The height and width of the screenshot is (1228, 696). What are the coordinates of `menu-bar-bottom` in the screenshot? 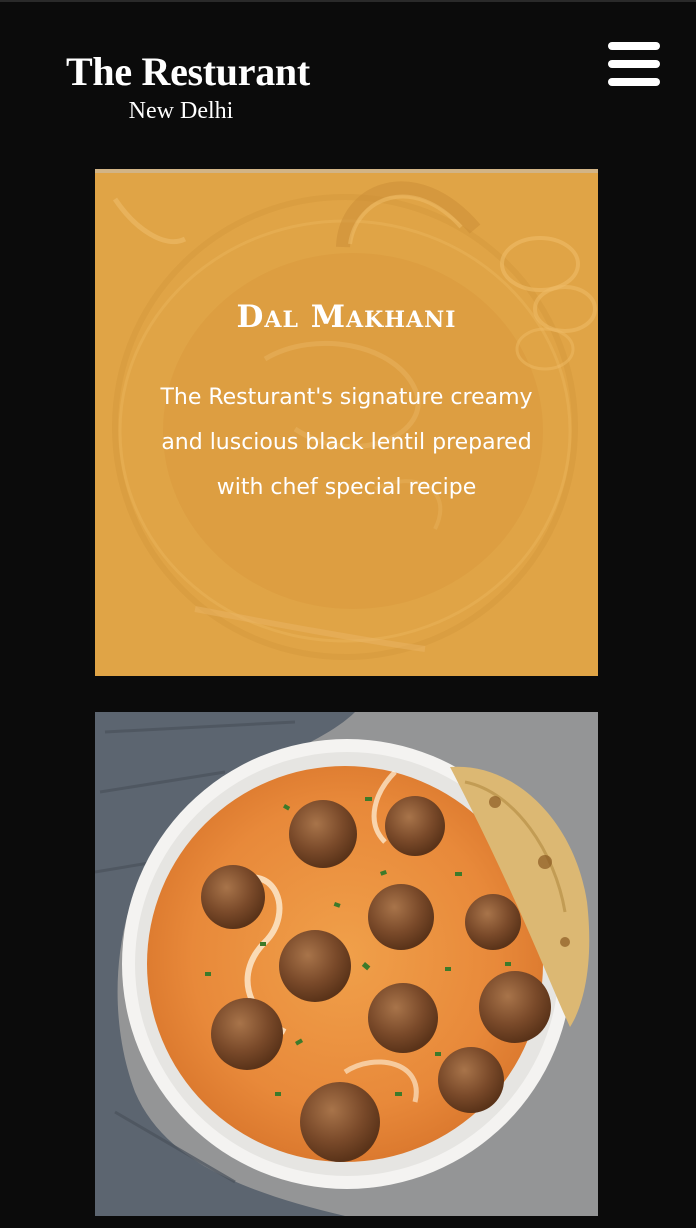 It's located at (634, 82).